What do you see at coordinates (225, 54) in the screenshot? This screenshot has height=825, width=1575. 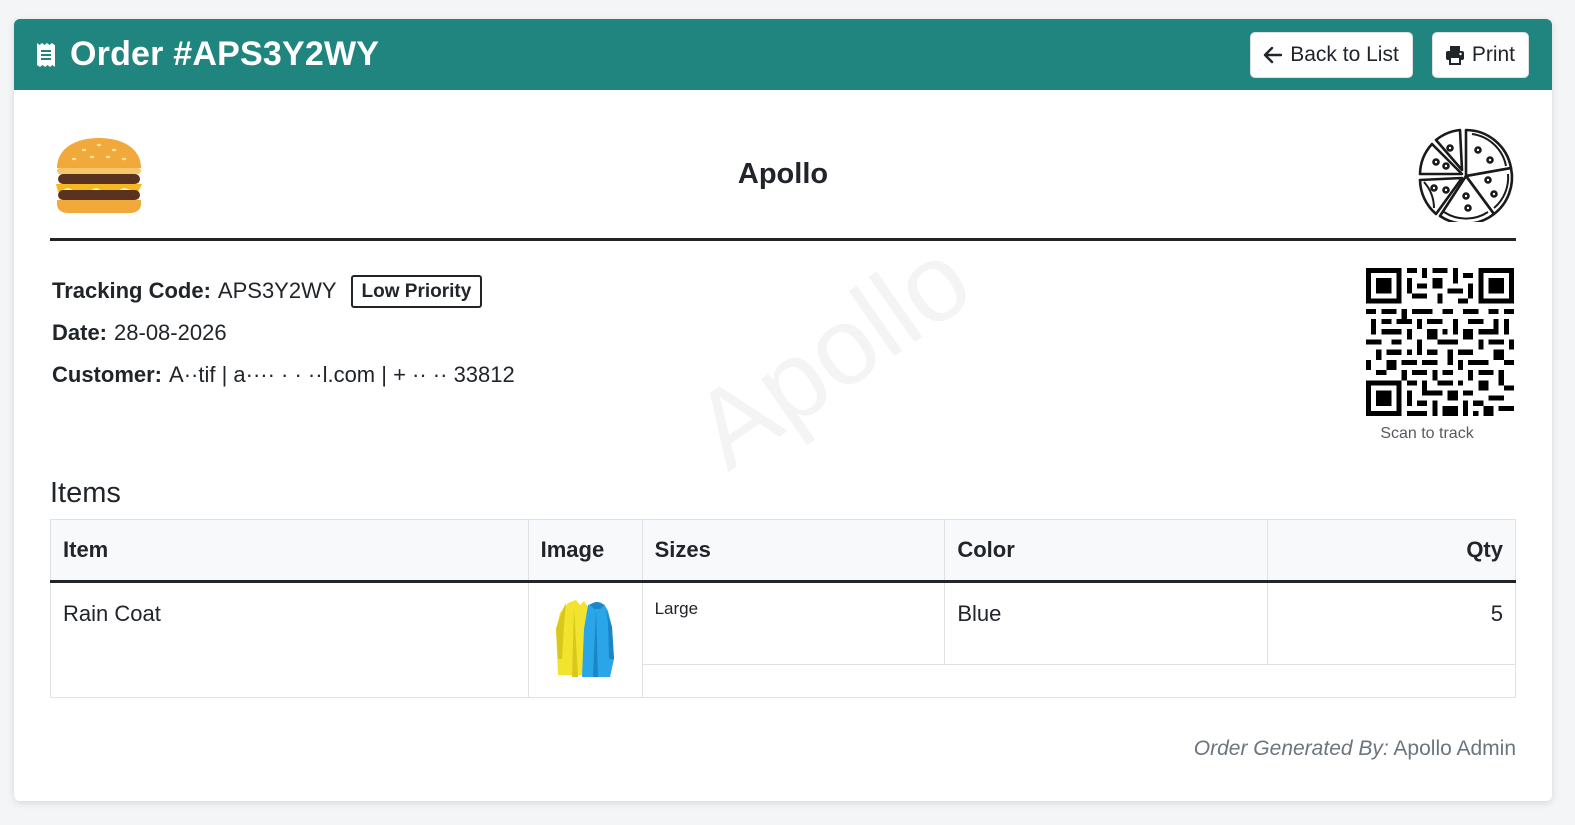 I see `order-title: Order #APS3Y2WY` at bounding box center [225, 54].